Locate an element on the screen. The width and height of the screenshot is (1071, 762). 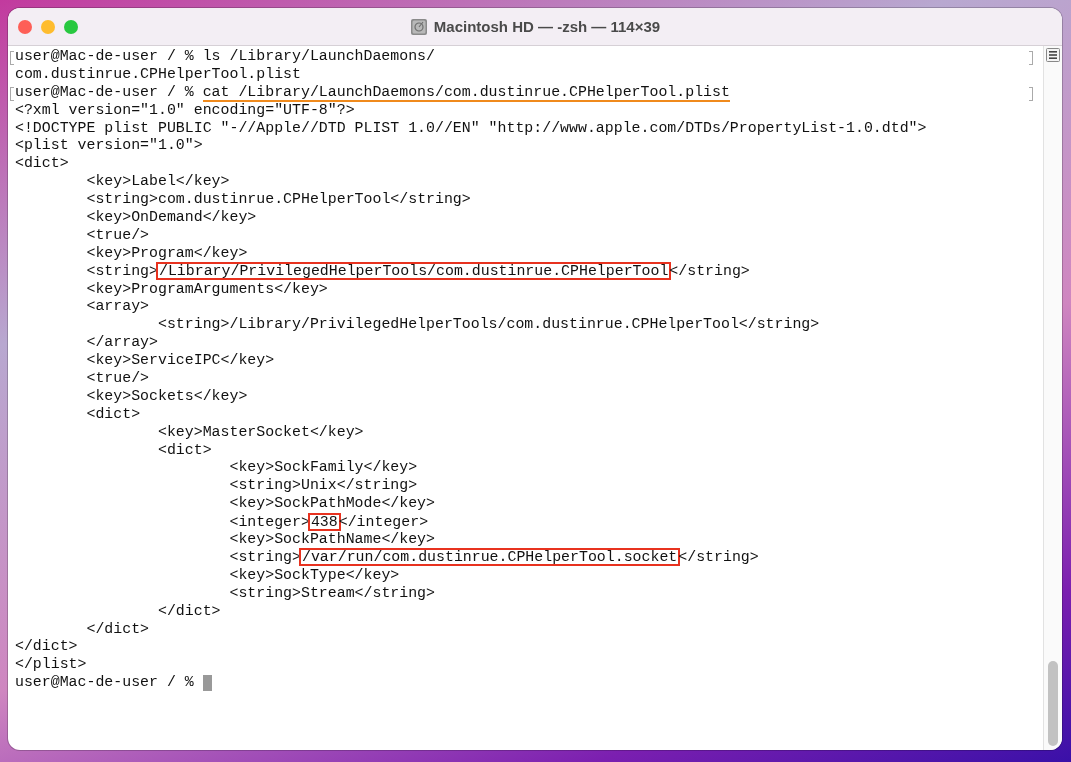
minimize-button is located at coordinates (48, 26).